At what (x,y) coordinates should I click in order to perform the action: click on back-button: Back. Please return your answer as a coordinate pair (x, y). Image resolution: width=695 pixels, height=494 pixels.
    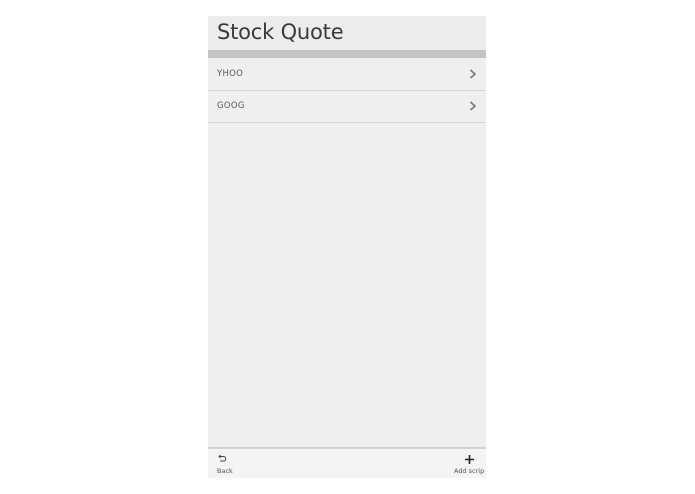
    Looking at the image, I should click on (232, 464).